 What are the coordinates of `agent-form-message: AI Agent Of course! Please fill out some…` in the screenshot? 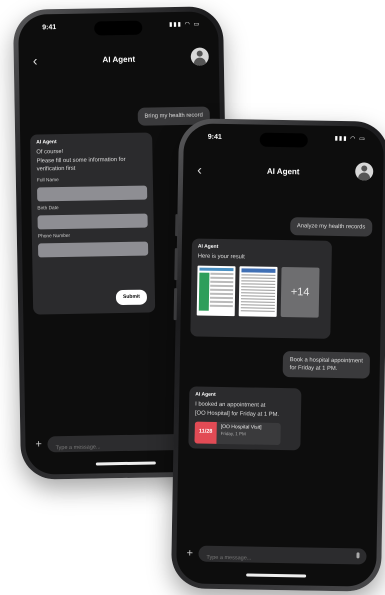 It's located at (93, 223).